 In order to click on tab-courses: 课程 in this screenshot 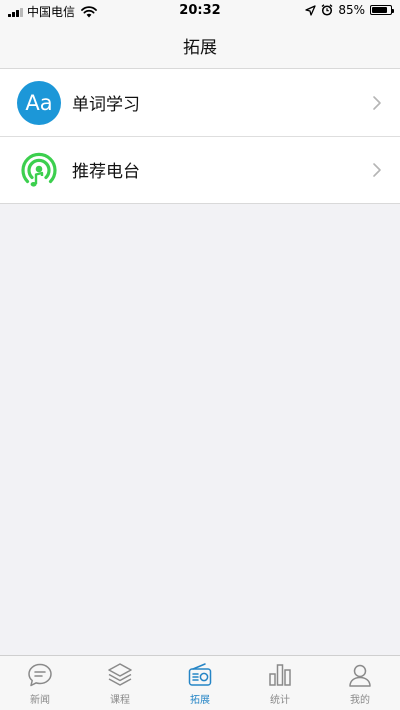, I will do `click(120, 683)`.